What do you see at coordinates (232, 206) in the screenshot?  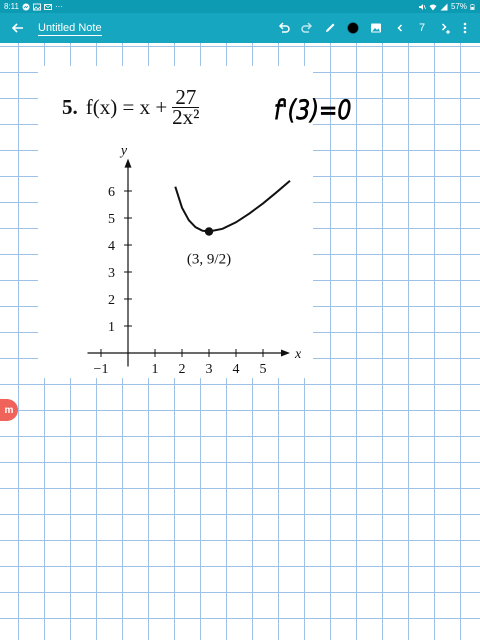 I see `function-curve` at bounding box center [232, 206].